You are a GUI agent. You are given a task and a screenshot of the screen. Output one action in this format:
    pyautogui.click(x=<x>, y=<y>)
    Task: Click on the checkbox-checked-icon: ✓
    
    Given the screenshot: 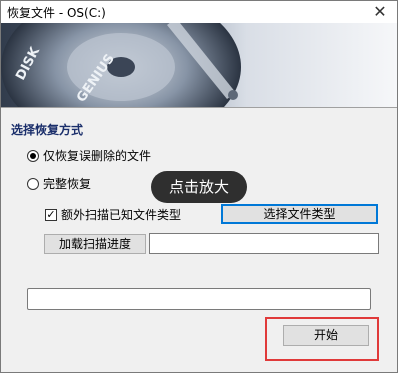 What is the action you would take?
    pyautogui.click(x=51, y=214)
    